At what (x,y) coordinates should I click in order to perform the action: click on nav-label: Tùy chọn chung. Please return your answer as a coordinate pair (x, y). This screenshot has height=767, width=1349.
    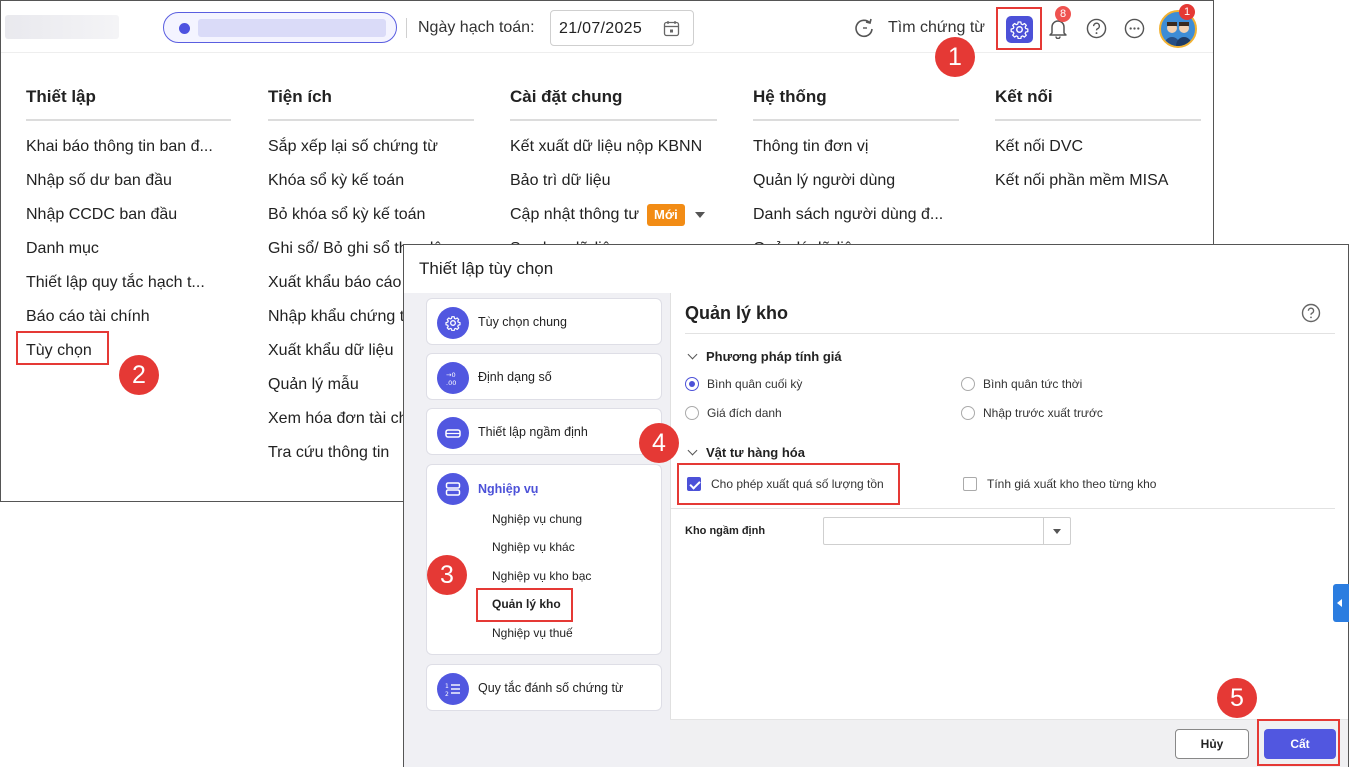
    Looking at the image, I should click on (522, 322).